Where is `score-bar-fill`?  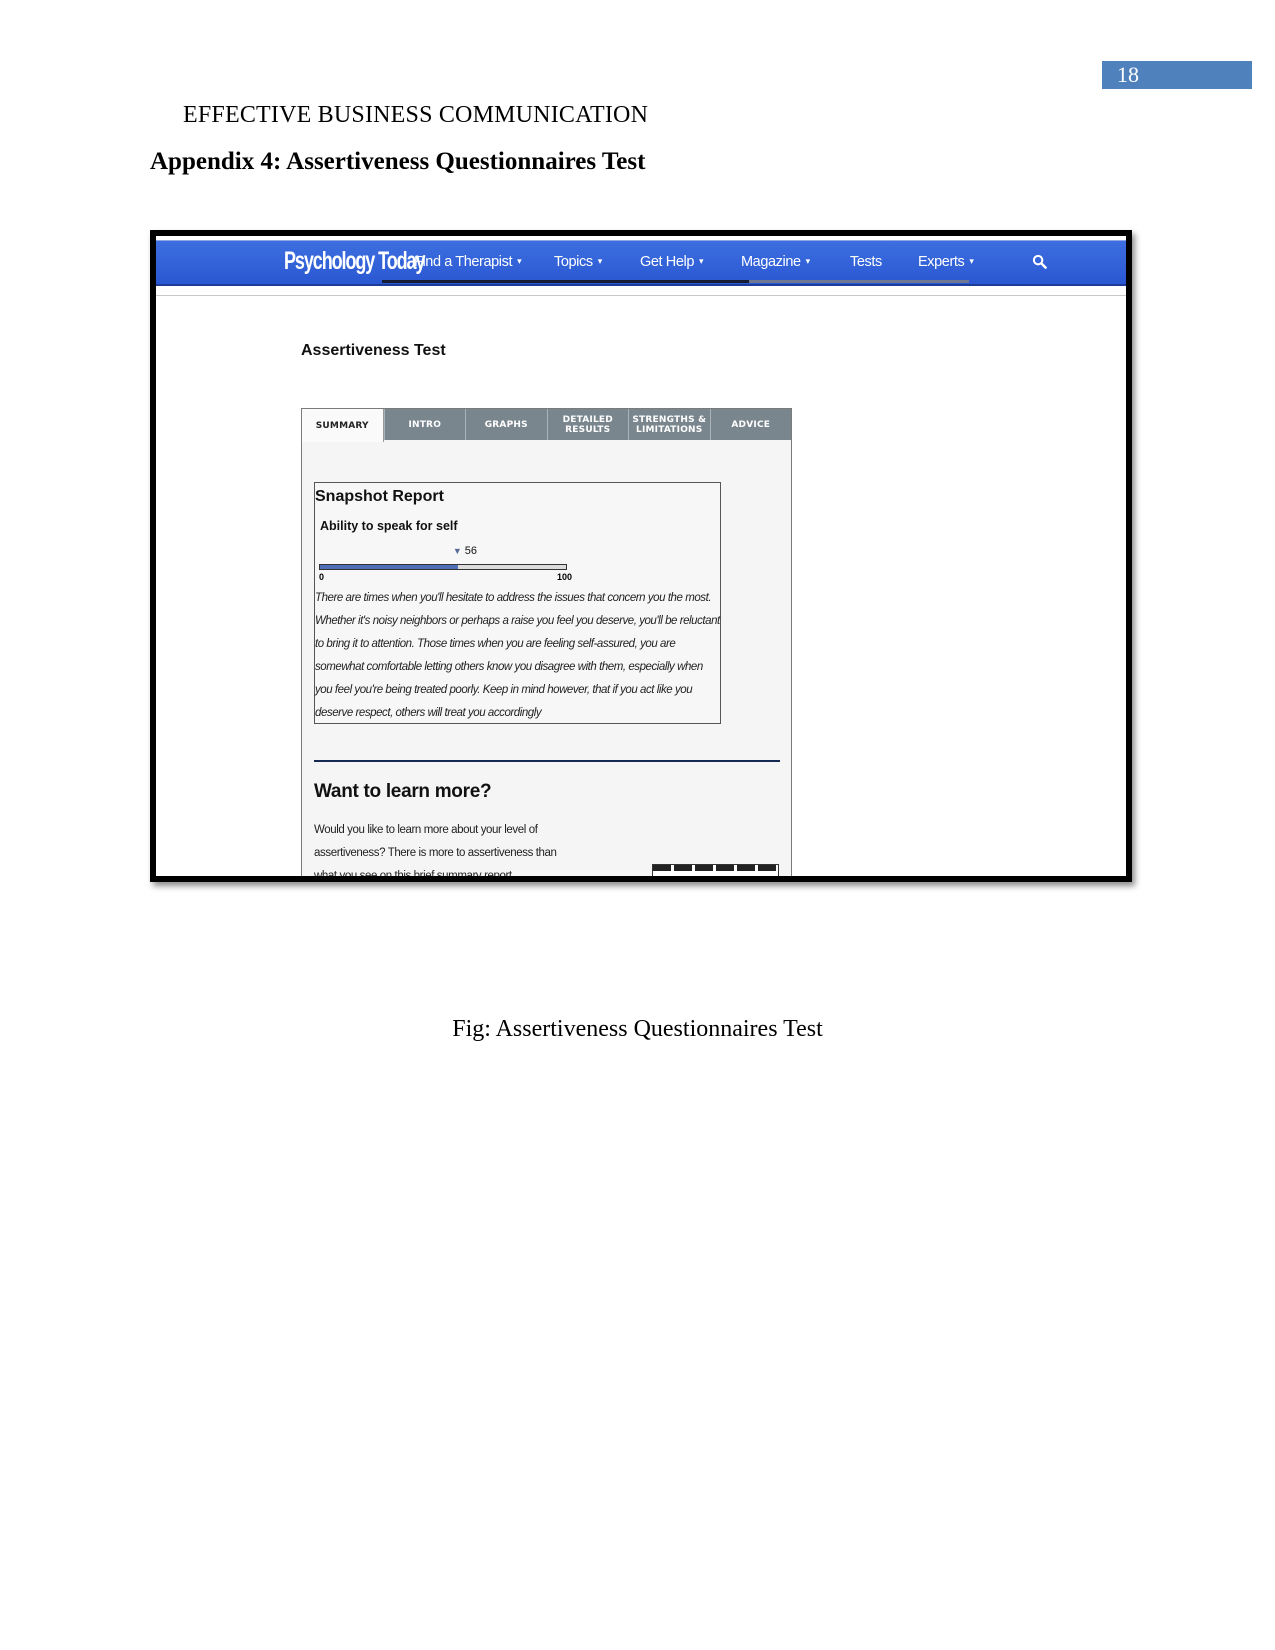
score-bar-fill is located at coordinates (389, 567).